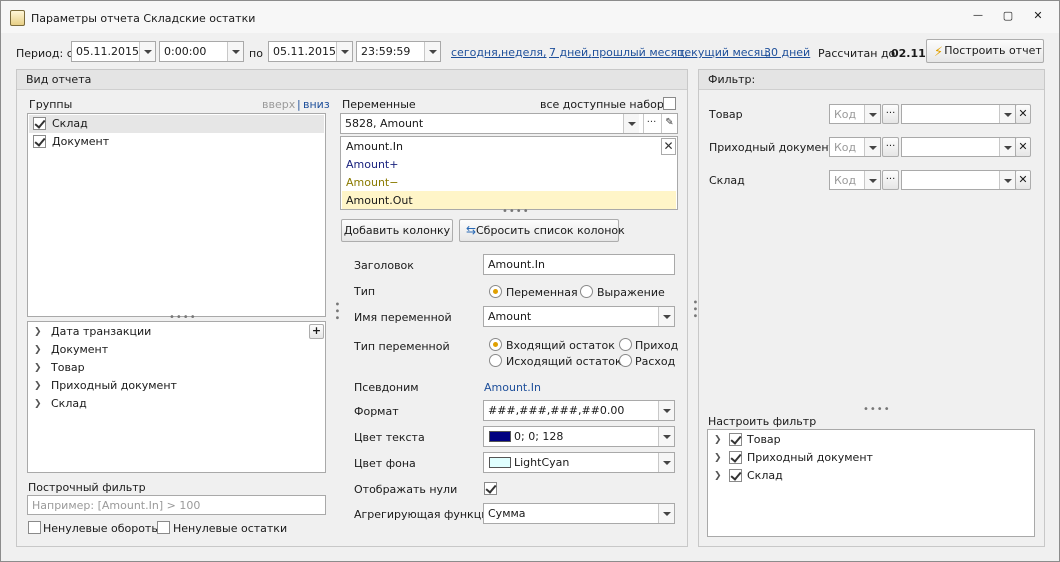 The image size is (1060, 562). Describe the element at coordinates (398, 51) in the screenshot. I see `to-time-field: 23:59:59` at that location.